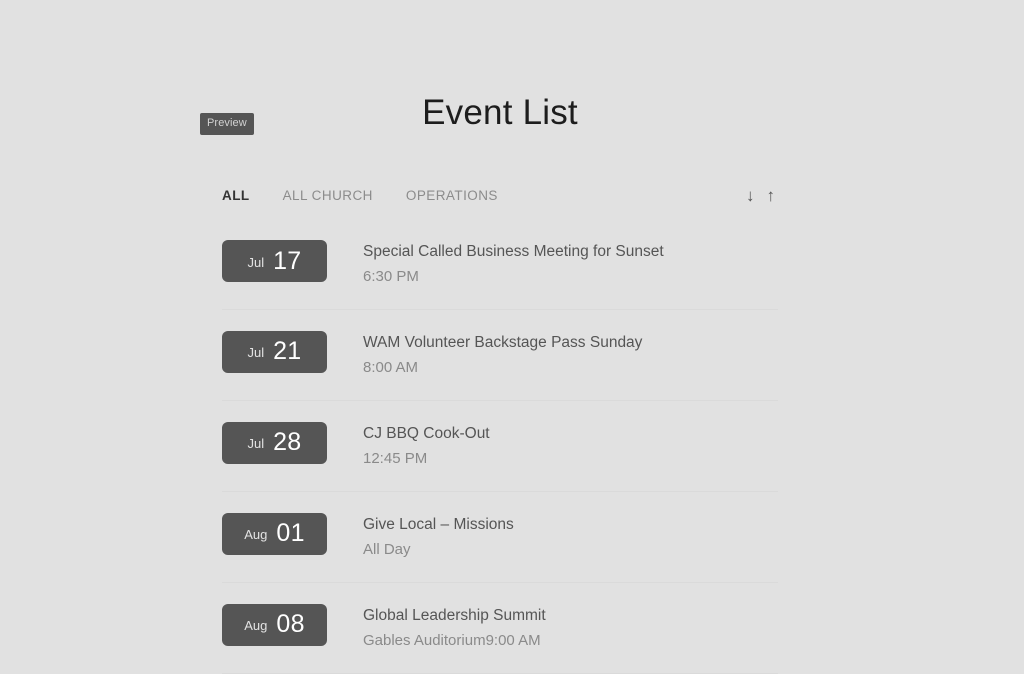 The width and height of the screenshot is (1024, 674). I want to click on tab-all: ALL, so click(236, 195).